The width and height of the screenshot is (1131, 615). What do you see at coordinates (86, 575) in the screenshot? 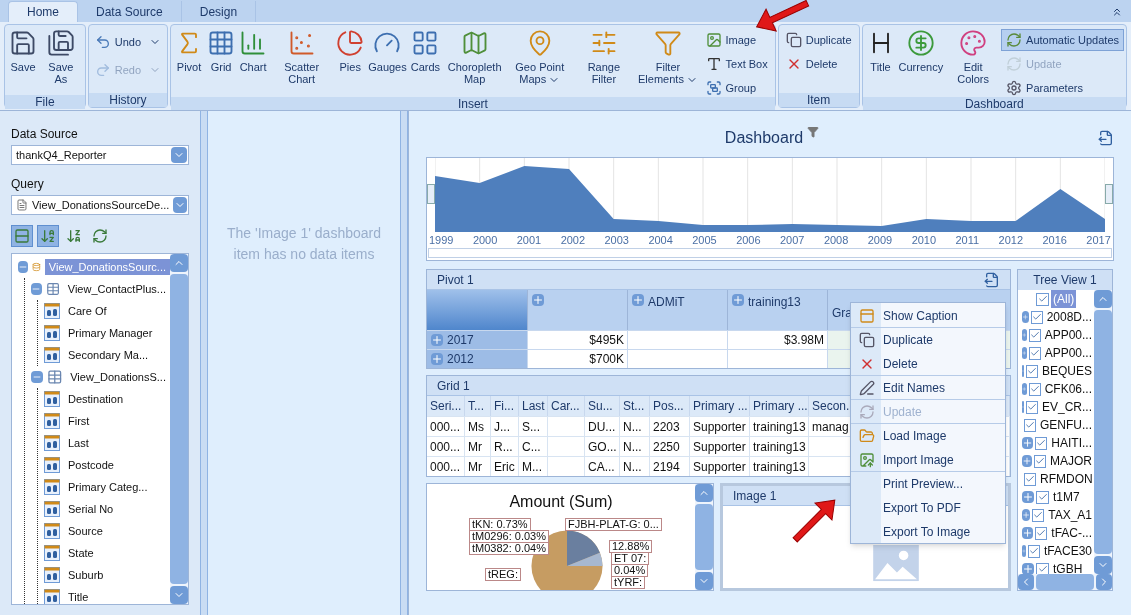
I see `tree-item: Suburb` at bounding box center [86, 575].